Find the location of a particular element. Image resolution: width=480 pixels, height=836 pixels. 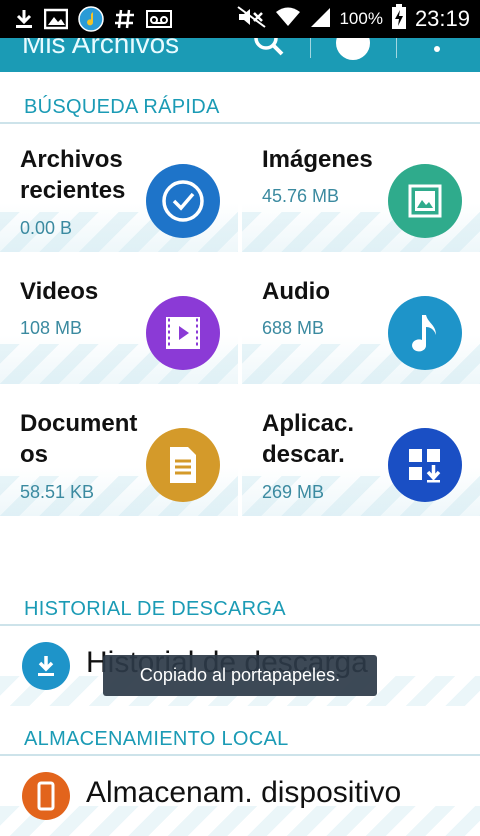

select-toggle-icon is located at coordinates (353, 49).